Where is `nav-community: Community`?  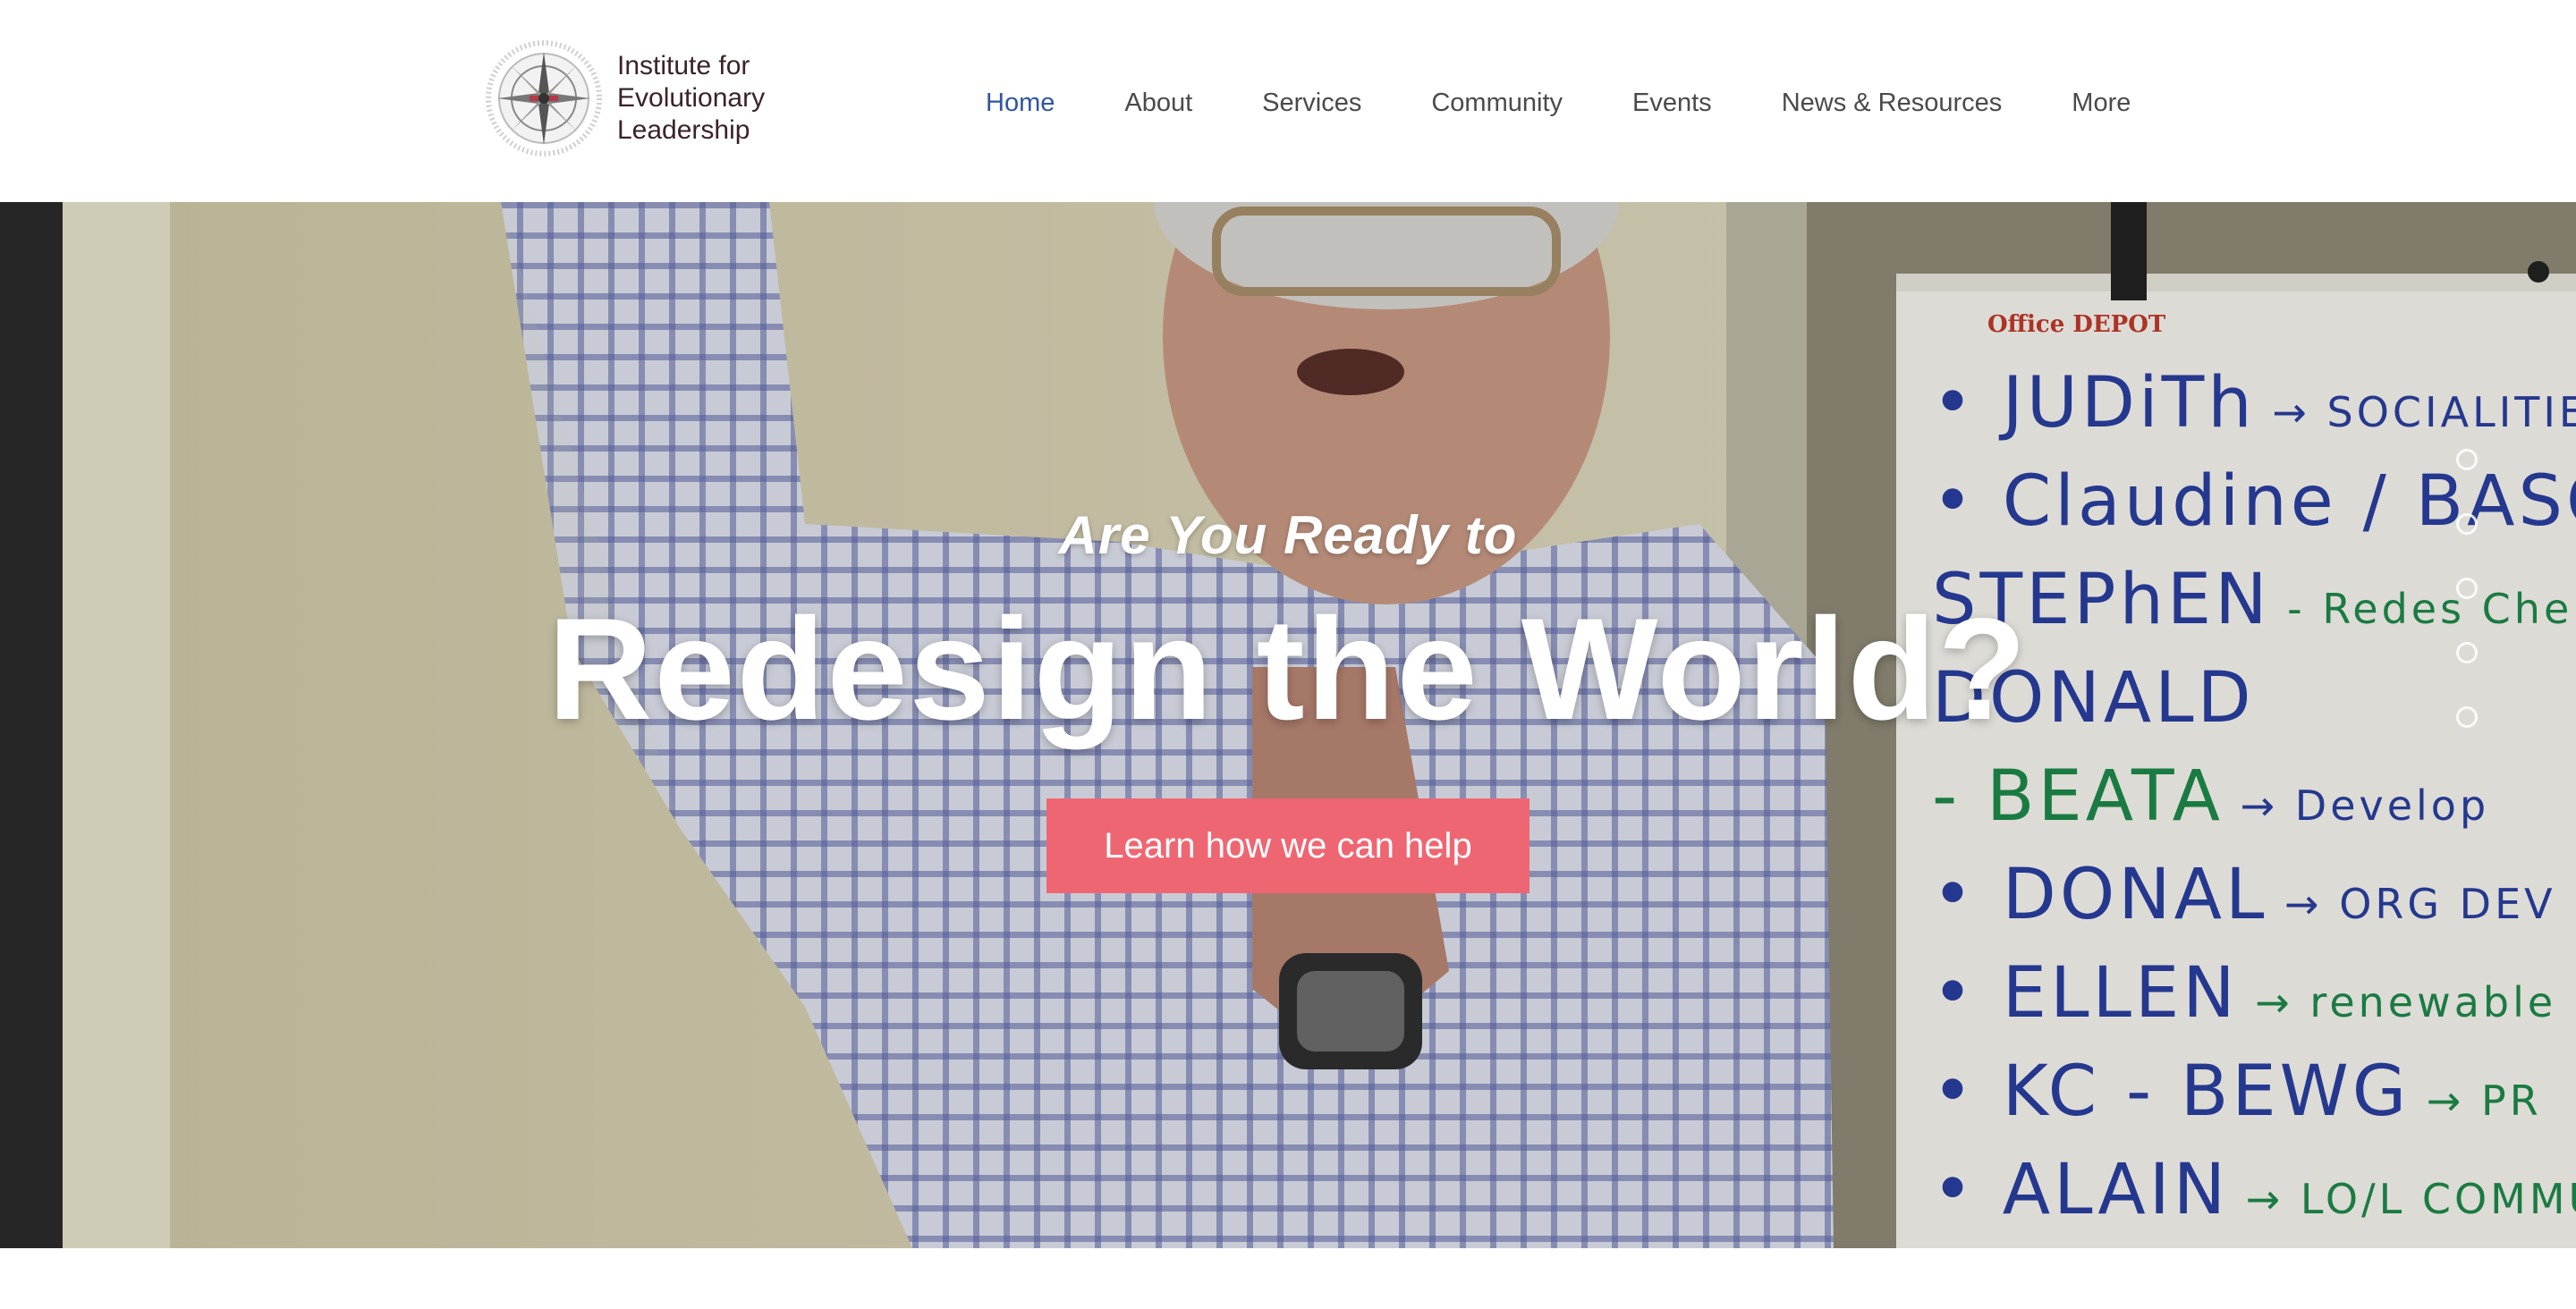 nav-community: Community is located at coordinates (1497, 103).